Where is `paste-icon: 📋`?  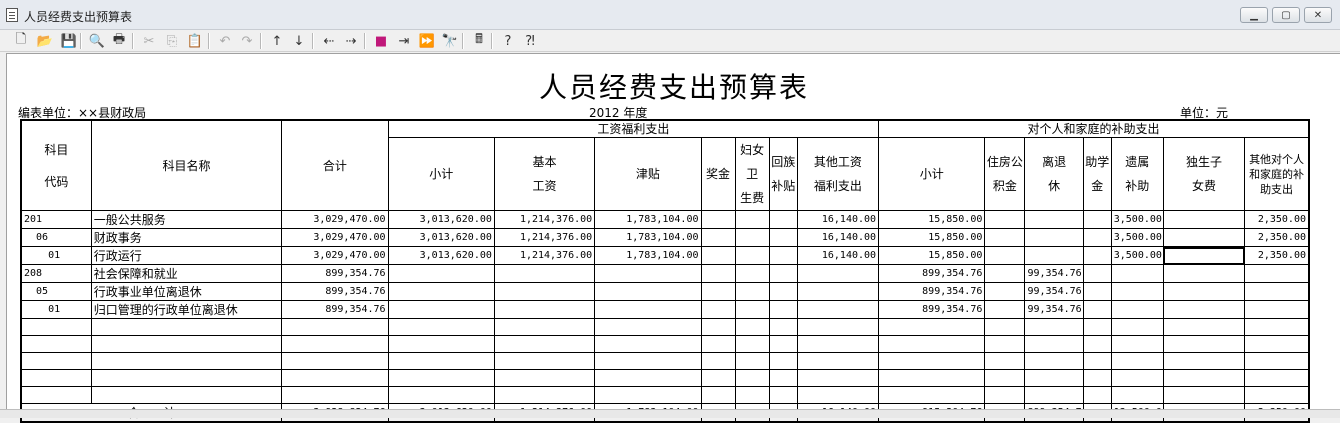
paste-icon: 📋 is located at coordinates (195, 41).